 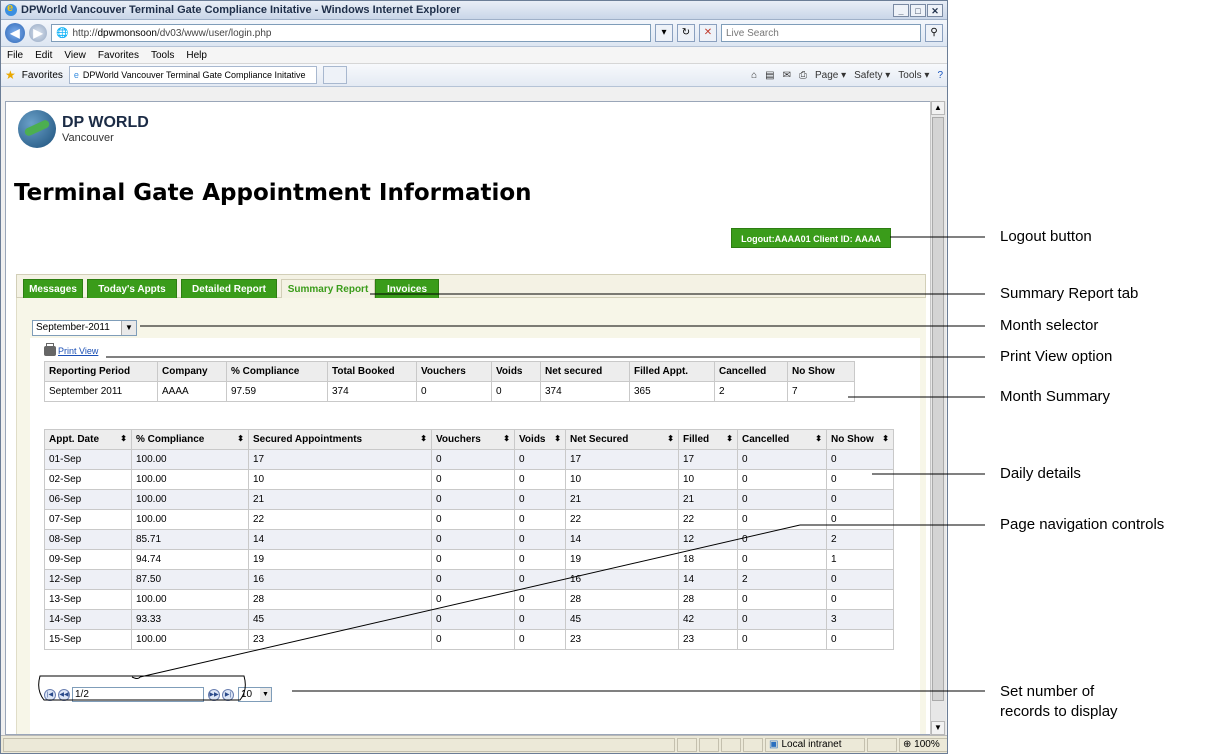 What do you see at coordinates (470, 601) in the screenshot?
I see `nav-diagonal-connector` at bounding box center [470, 601].